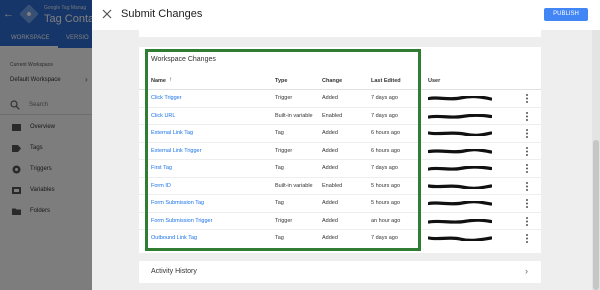 This screenshot has width=600, height=290. Describe the element at coordinates (162, 14) in the screenshot. I see `dialog-title: Submit Changes` at that location.